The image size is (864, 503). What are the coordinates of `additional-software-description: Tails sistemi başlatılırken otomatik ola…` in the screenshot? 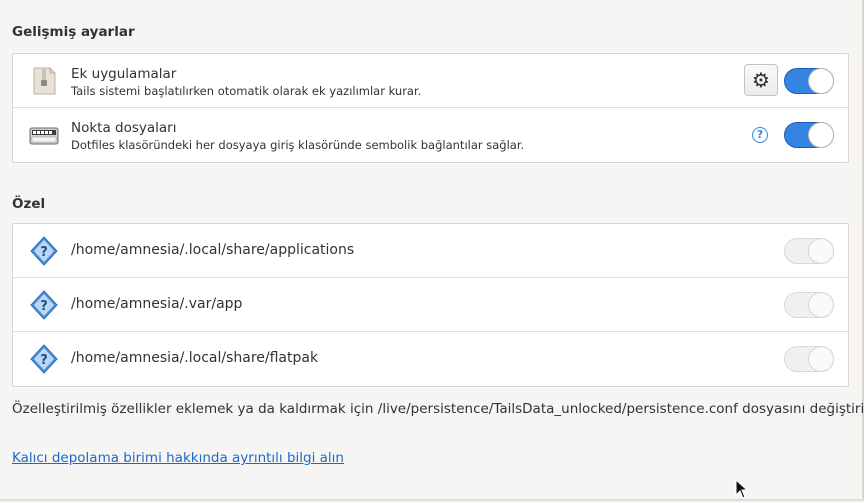 It's located at (246, 91).